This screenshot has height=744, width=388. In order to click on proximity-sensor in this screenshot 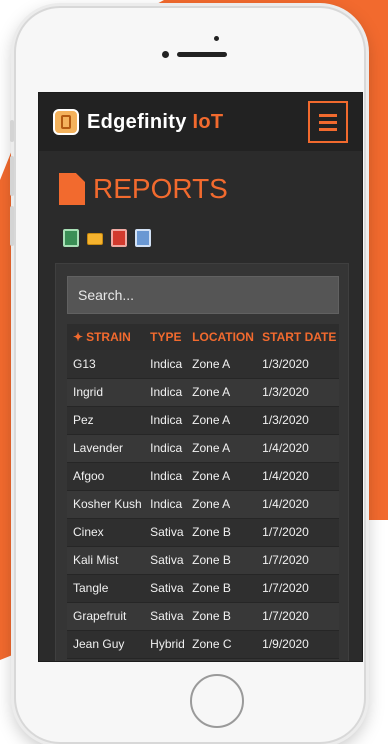, I will do `click(165, 54)`.